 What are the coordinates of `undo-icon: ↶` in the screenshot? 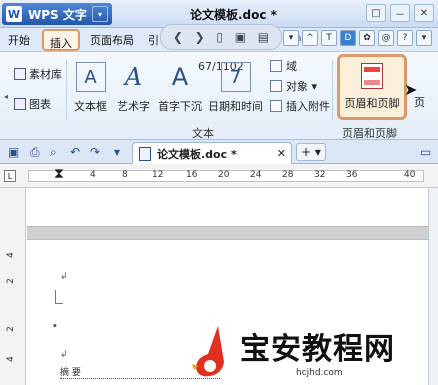 It's located at (75, 152).